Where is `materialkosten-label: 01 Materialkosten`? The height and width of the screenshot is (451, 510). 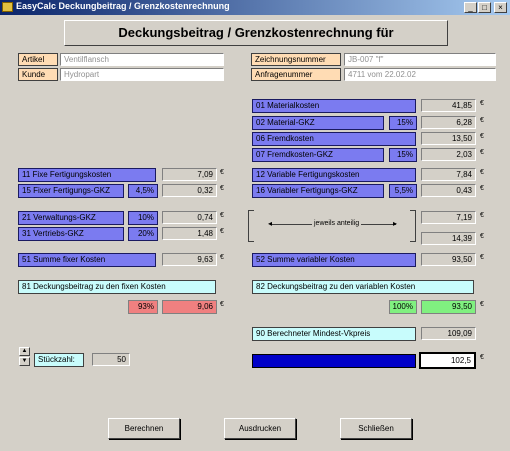
materialkosten-label: 01 Materialkosten is located at coordinates (334, 106).